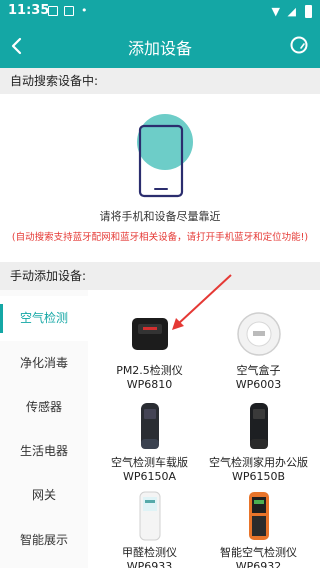 This screenshot has width=320, height=568. I want to click on auto-search-header: 自动搜索设备中:, so click(160, 81).